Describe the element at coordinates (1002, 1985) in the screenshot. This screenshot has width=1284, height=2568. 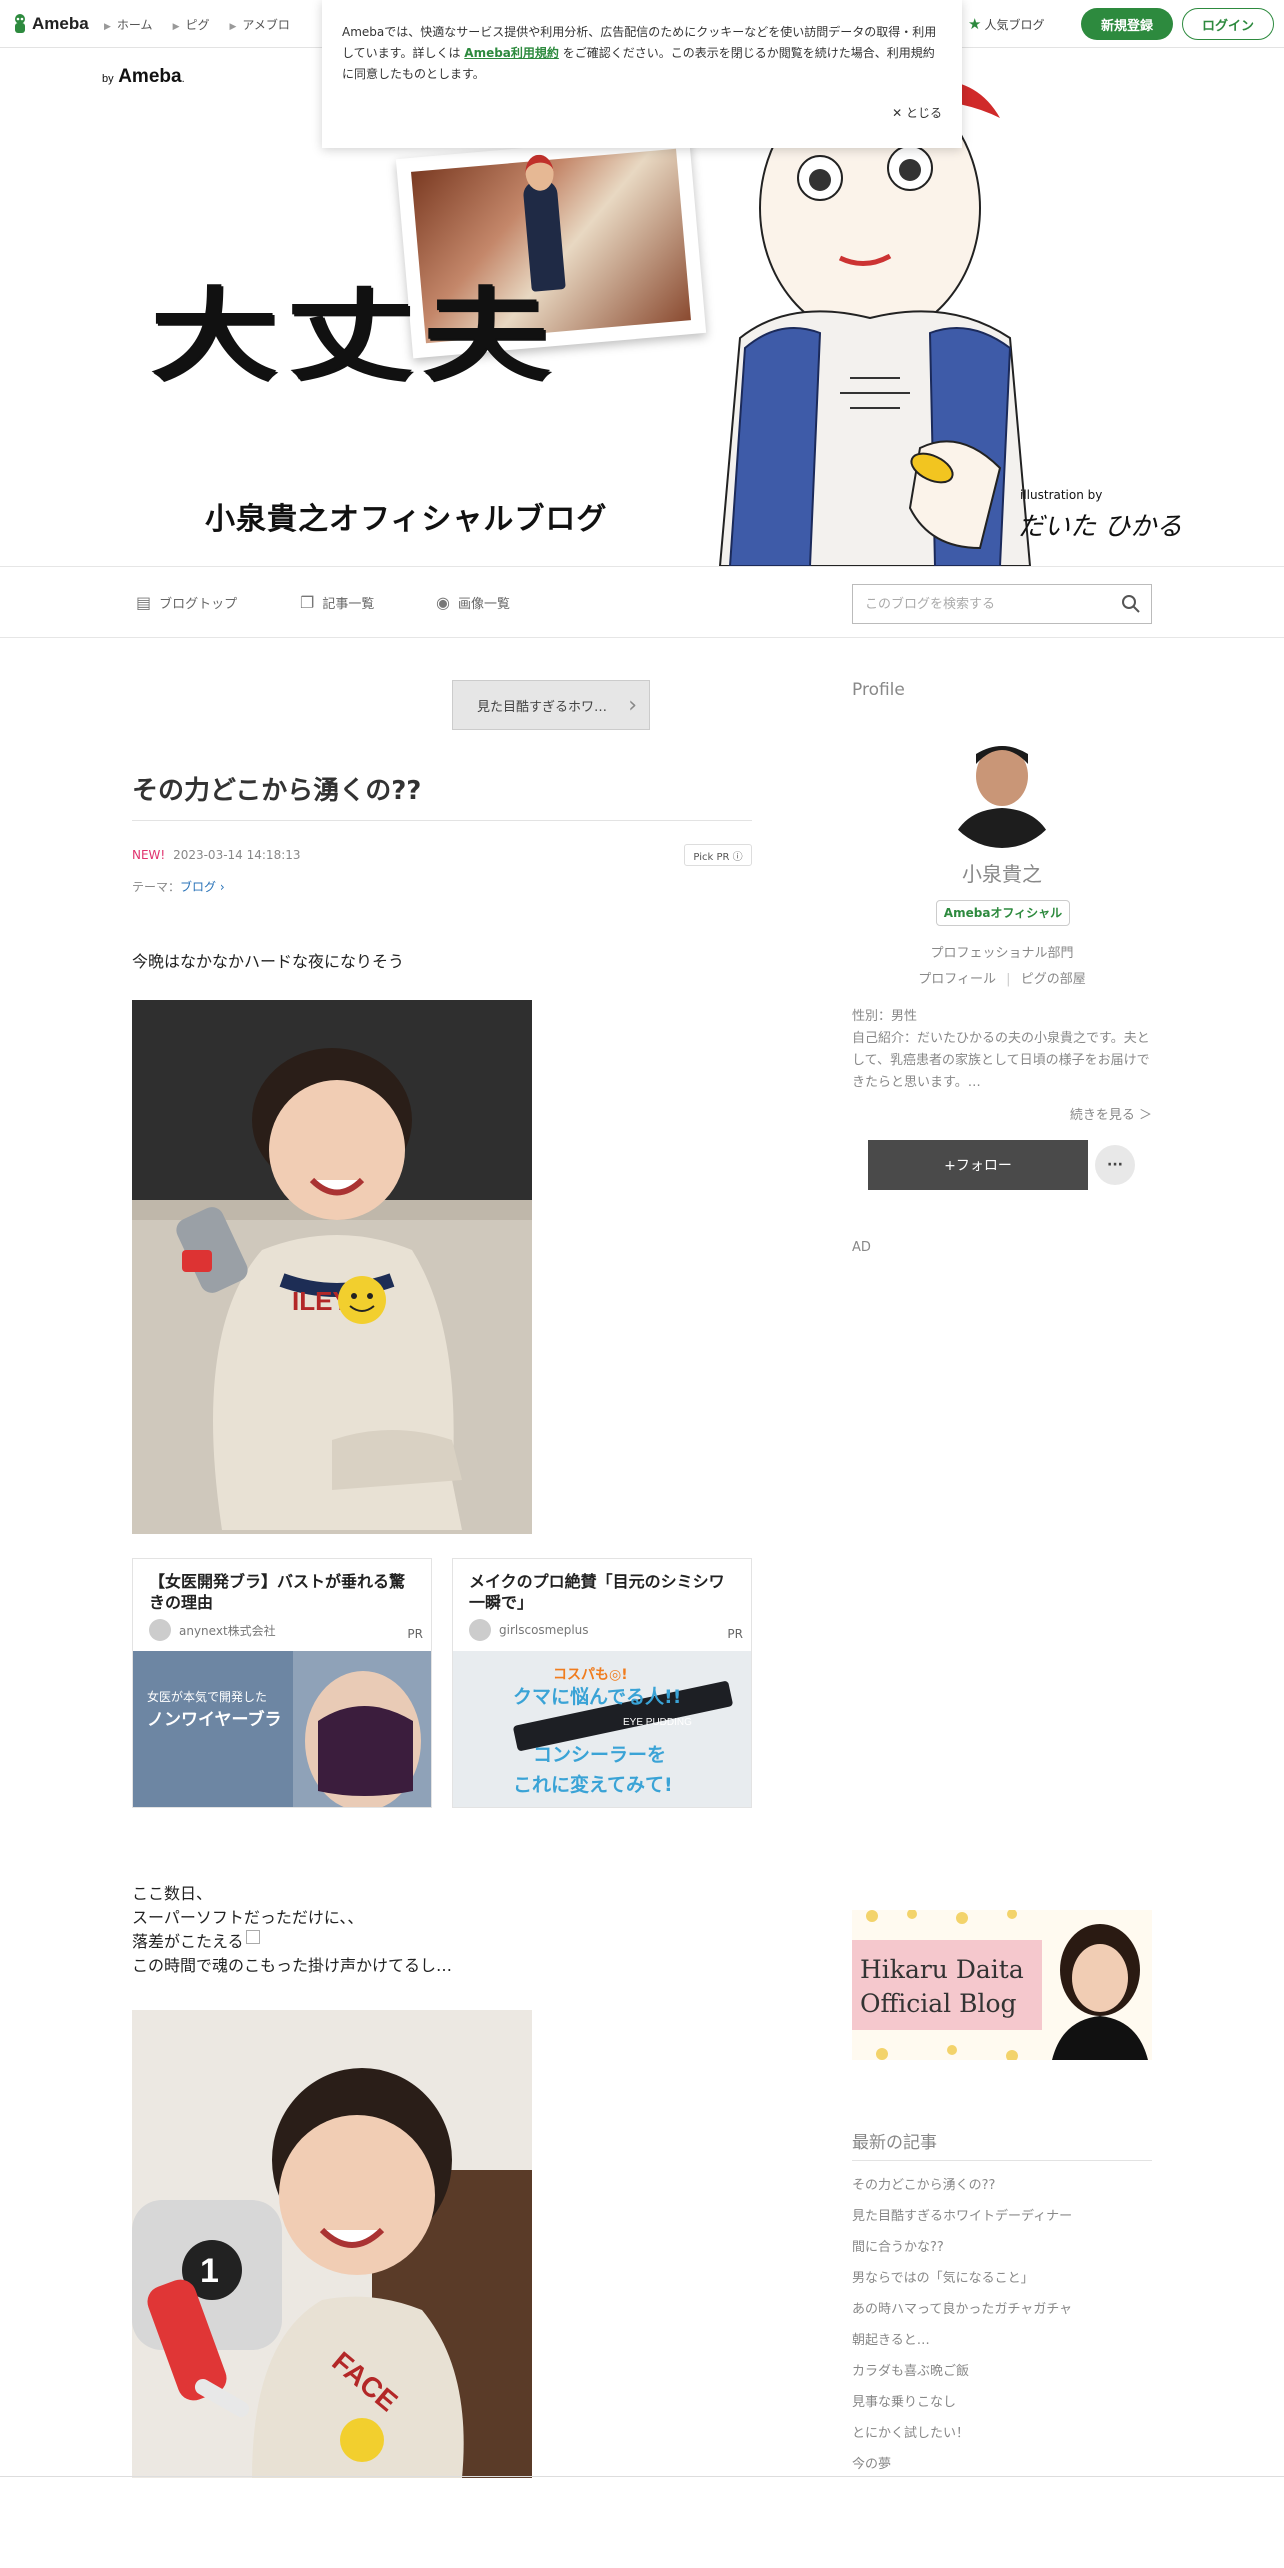
I see `hikaru-daita-blog-banner: Hikaru Daita Official Blog` at that location.